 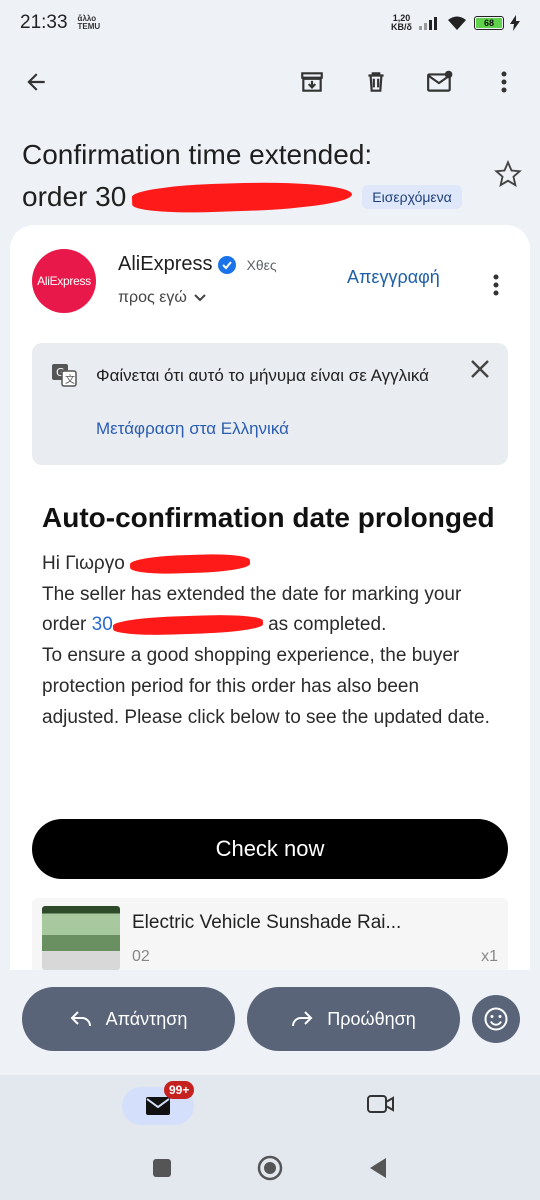 I want to click on delete-icon, so click(x=376, y=82).